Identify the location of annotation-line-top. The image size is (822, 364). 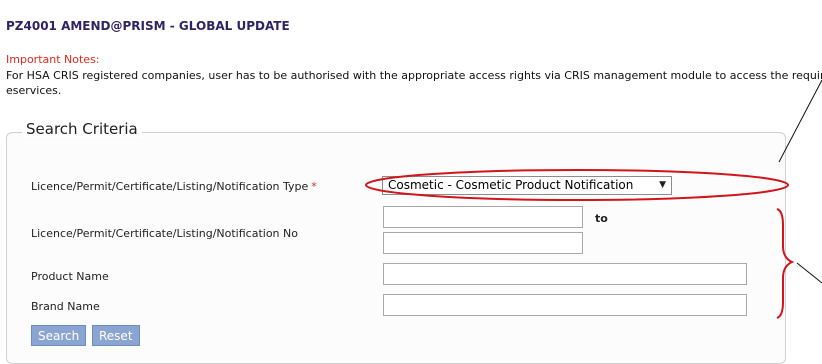
(800, 121).